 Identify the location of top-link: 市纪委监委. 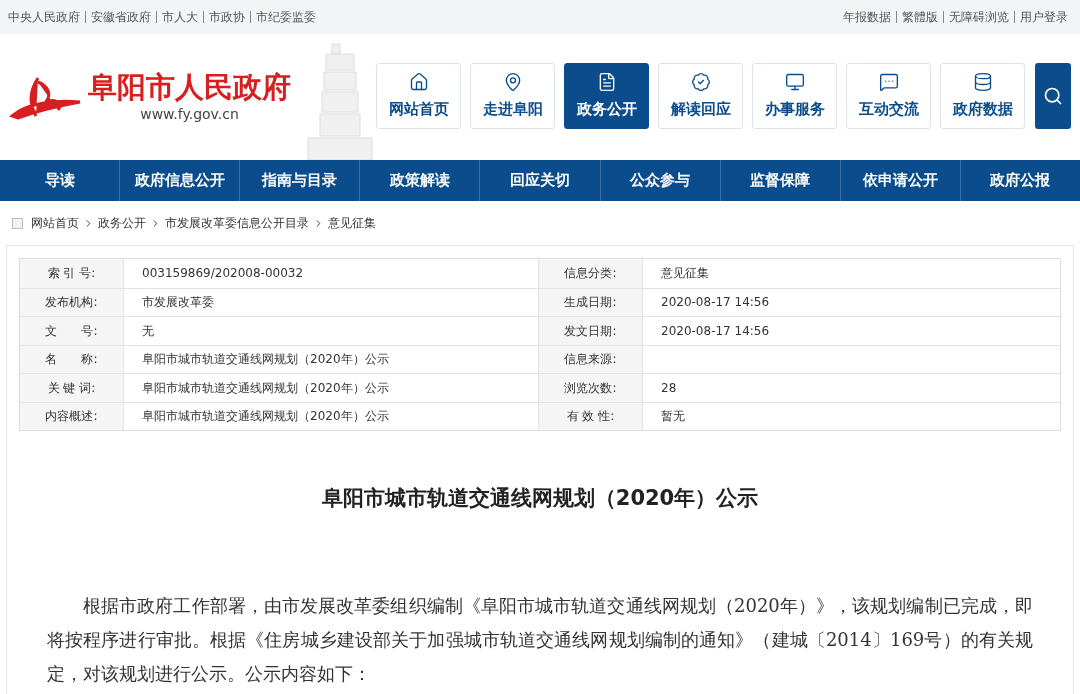
(286, 17).